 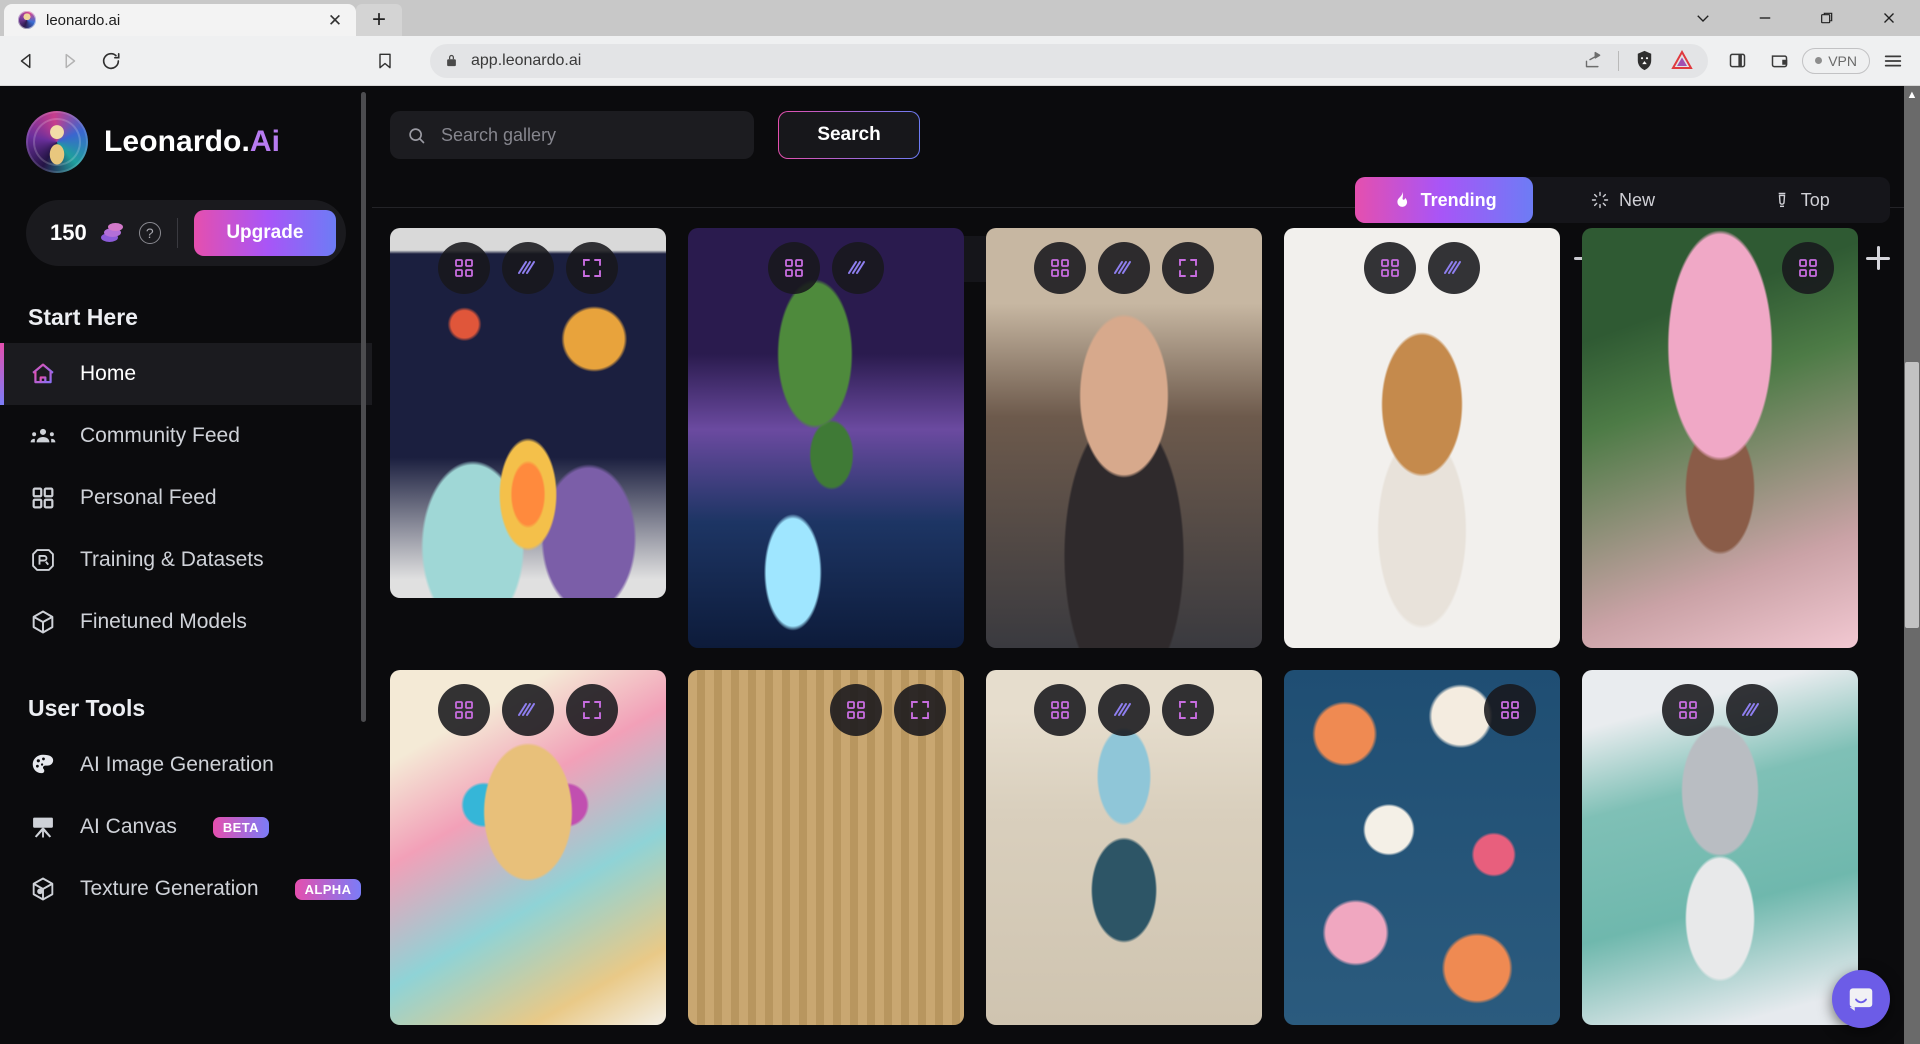 What do you see at coordinates (363, 407) in the screenshot?
I see `sidebar-scrollbar-thumb` at bounding box center [363, 407].